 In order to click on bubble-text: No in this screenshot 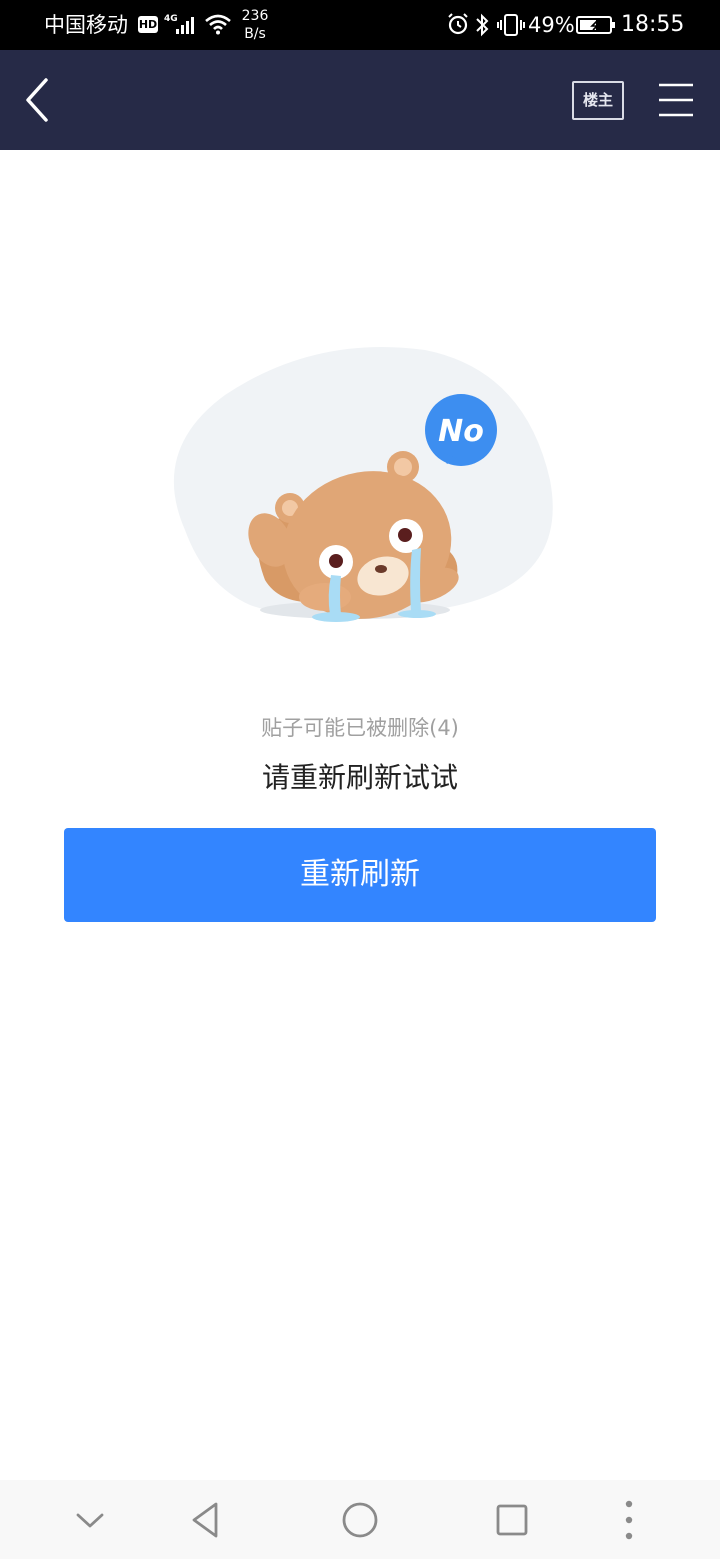, I will do `click(461, 431)`.